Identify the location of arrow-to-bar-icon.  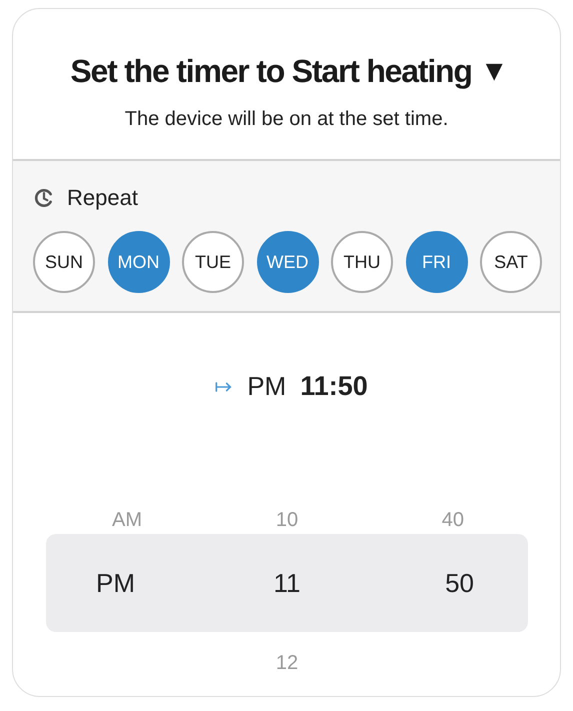
(224, 386).